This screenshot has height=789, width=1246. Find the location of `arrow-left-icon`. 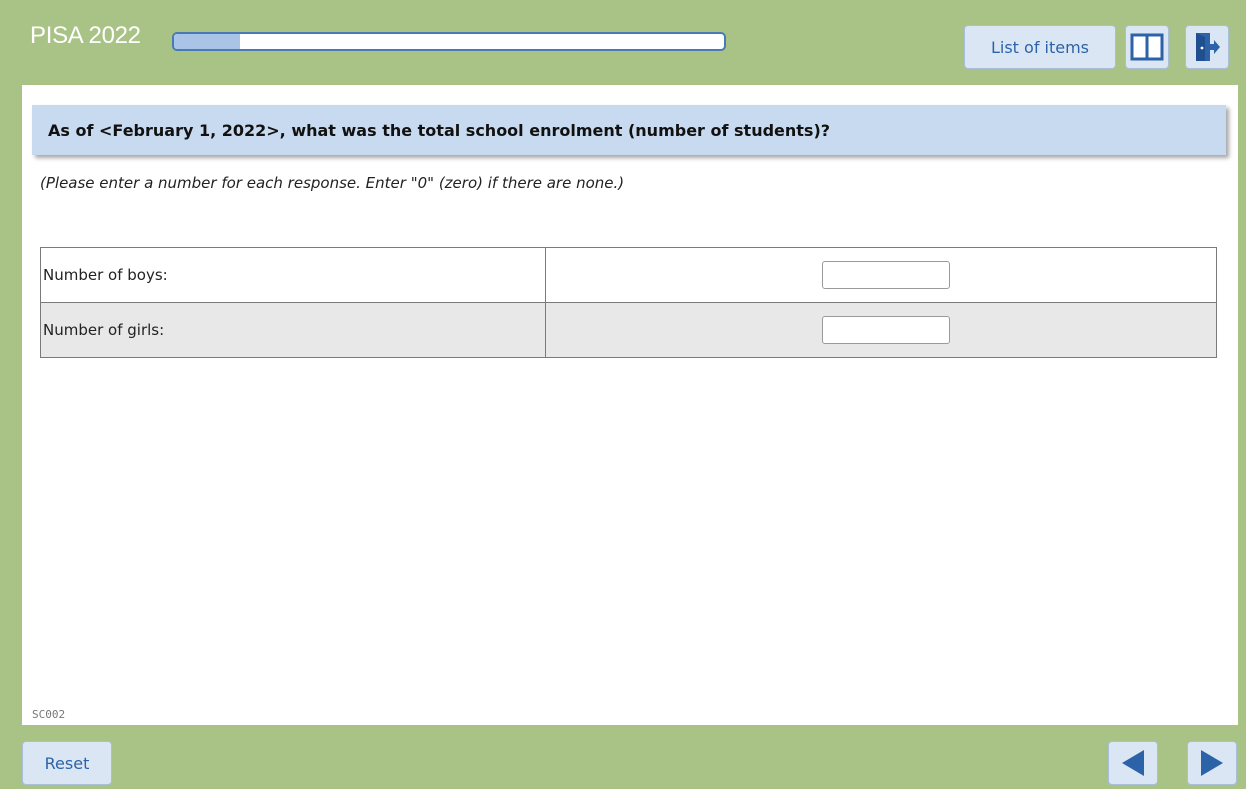

arrow-left-icon is located at coordinates (1133, 763).